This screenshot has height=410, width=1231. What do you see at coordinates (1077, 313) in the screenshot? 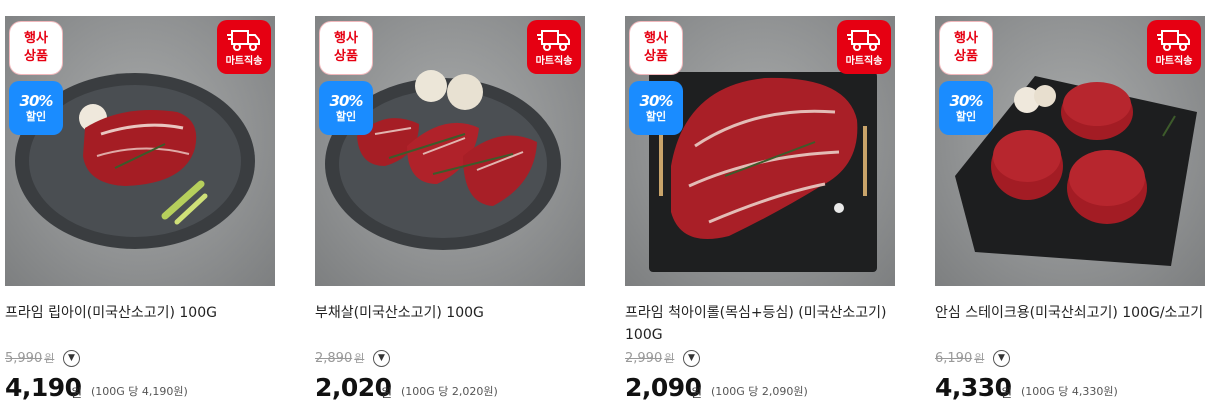
I see `product-name: 안심 스테이크용(미국산쇠고기) 100G/소고기` at bounding box center [1077, 313].